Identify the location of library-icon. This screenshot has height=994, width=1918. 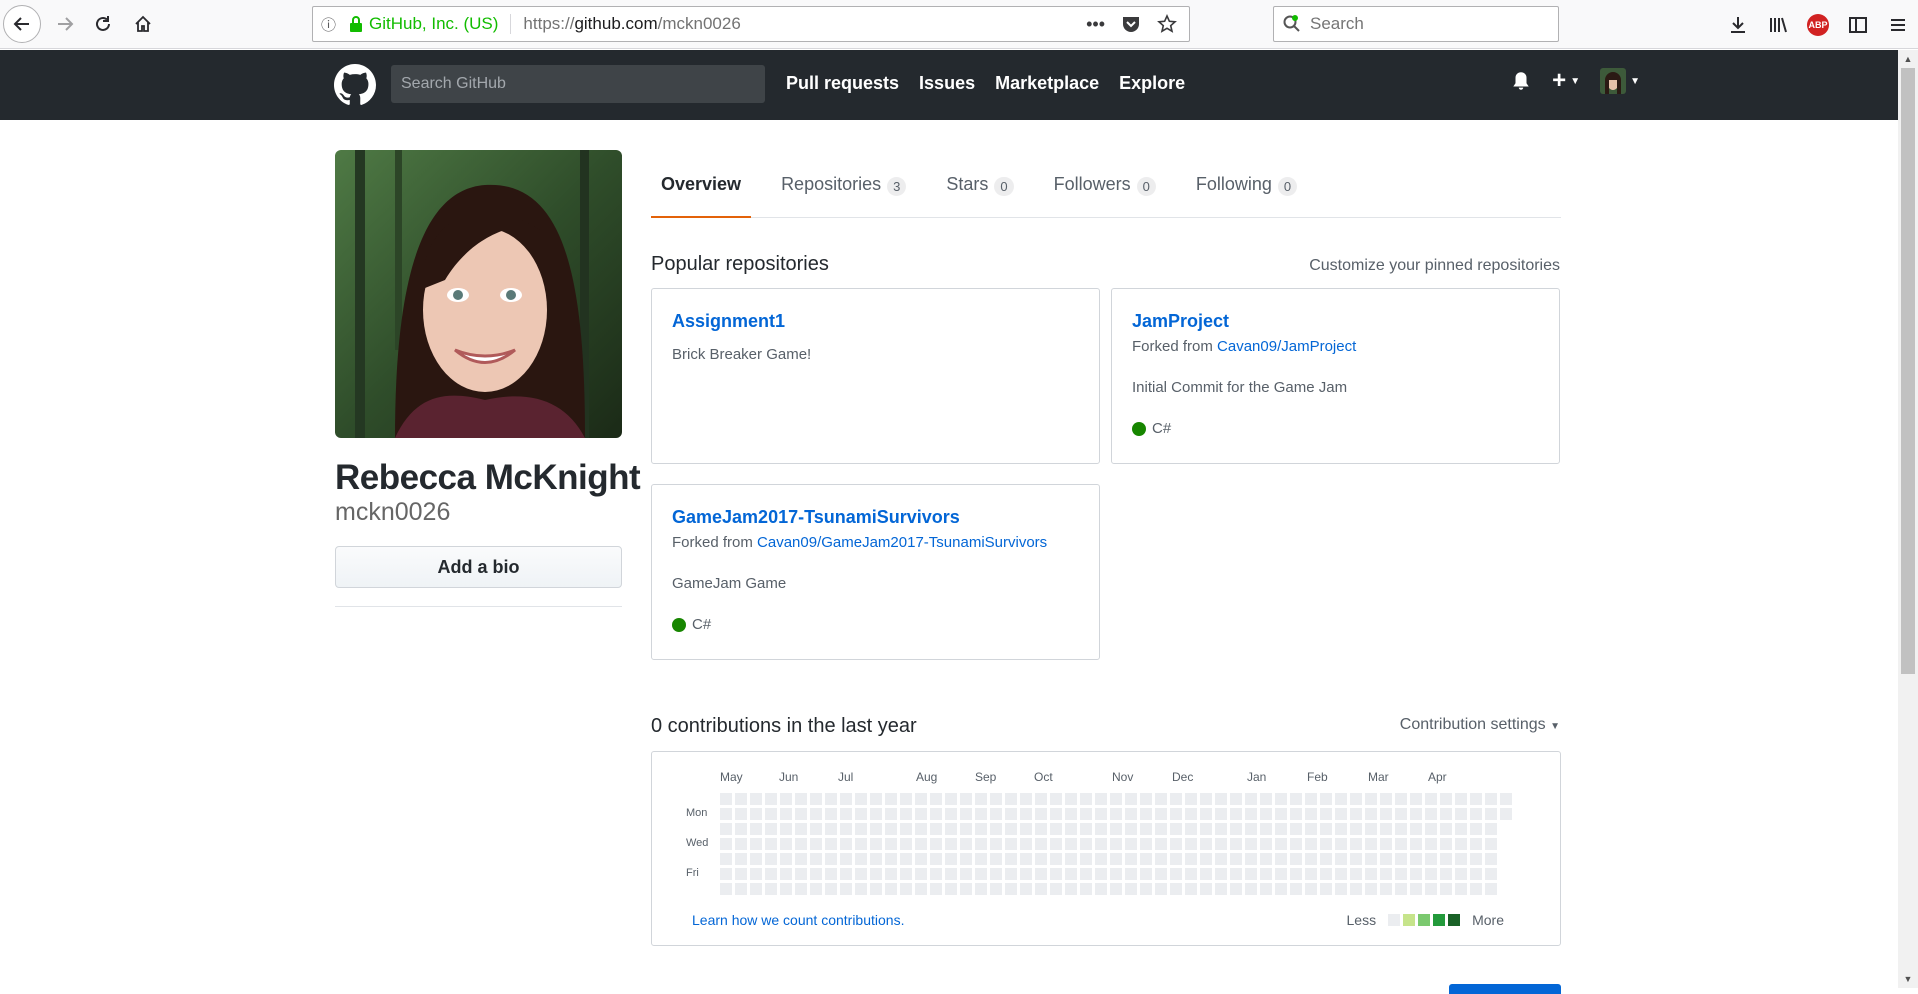
(1778, 25).